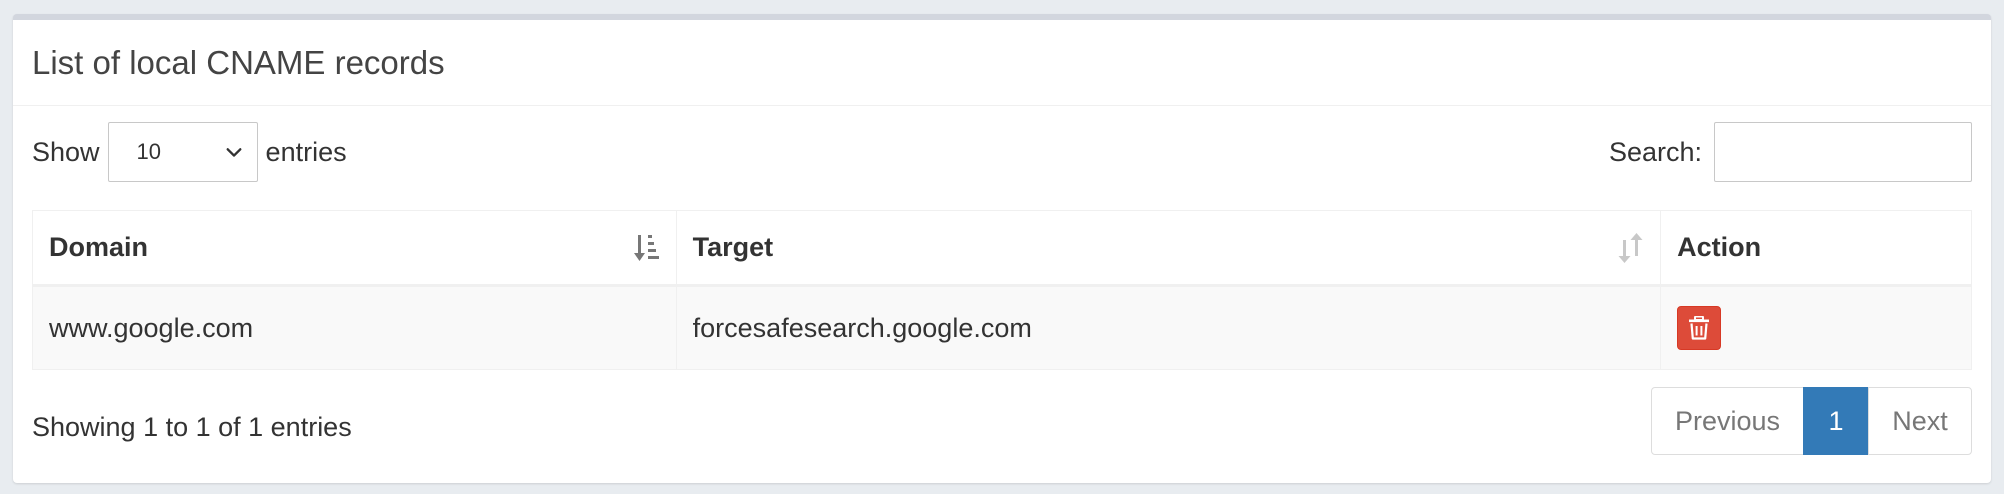  I want to click on previous-page-button: Previous, so click(1727, 421).